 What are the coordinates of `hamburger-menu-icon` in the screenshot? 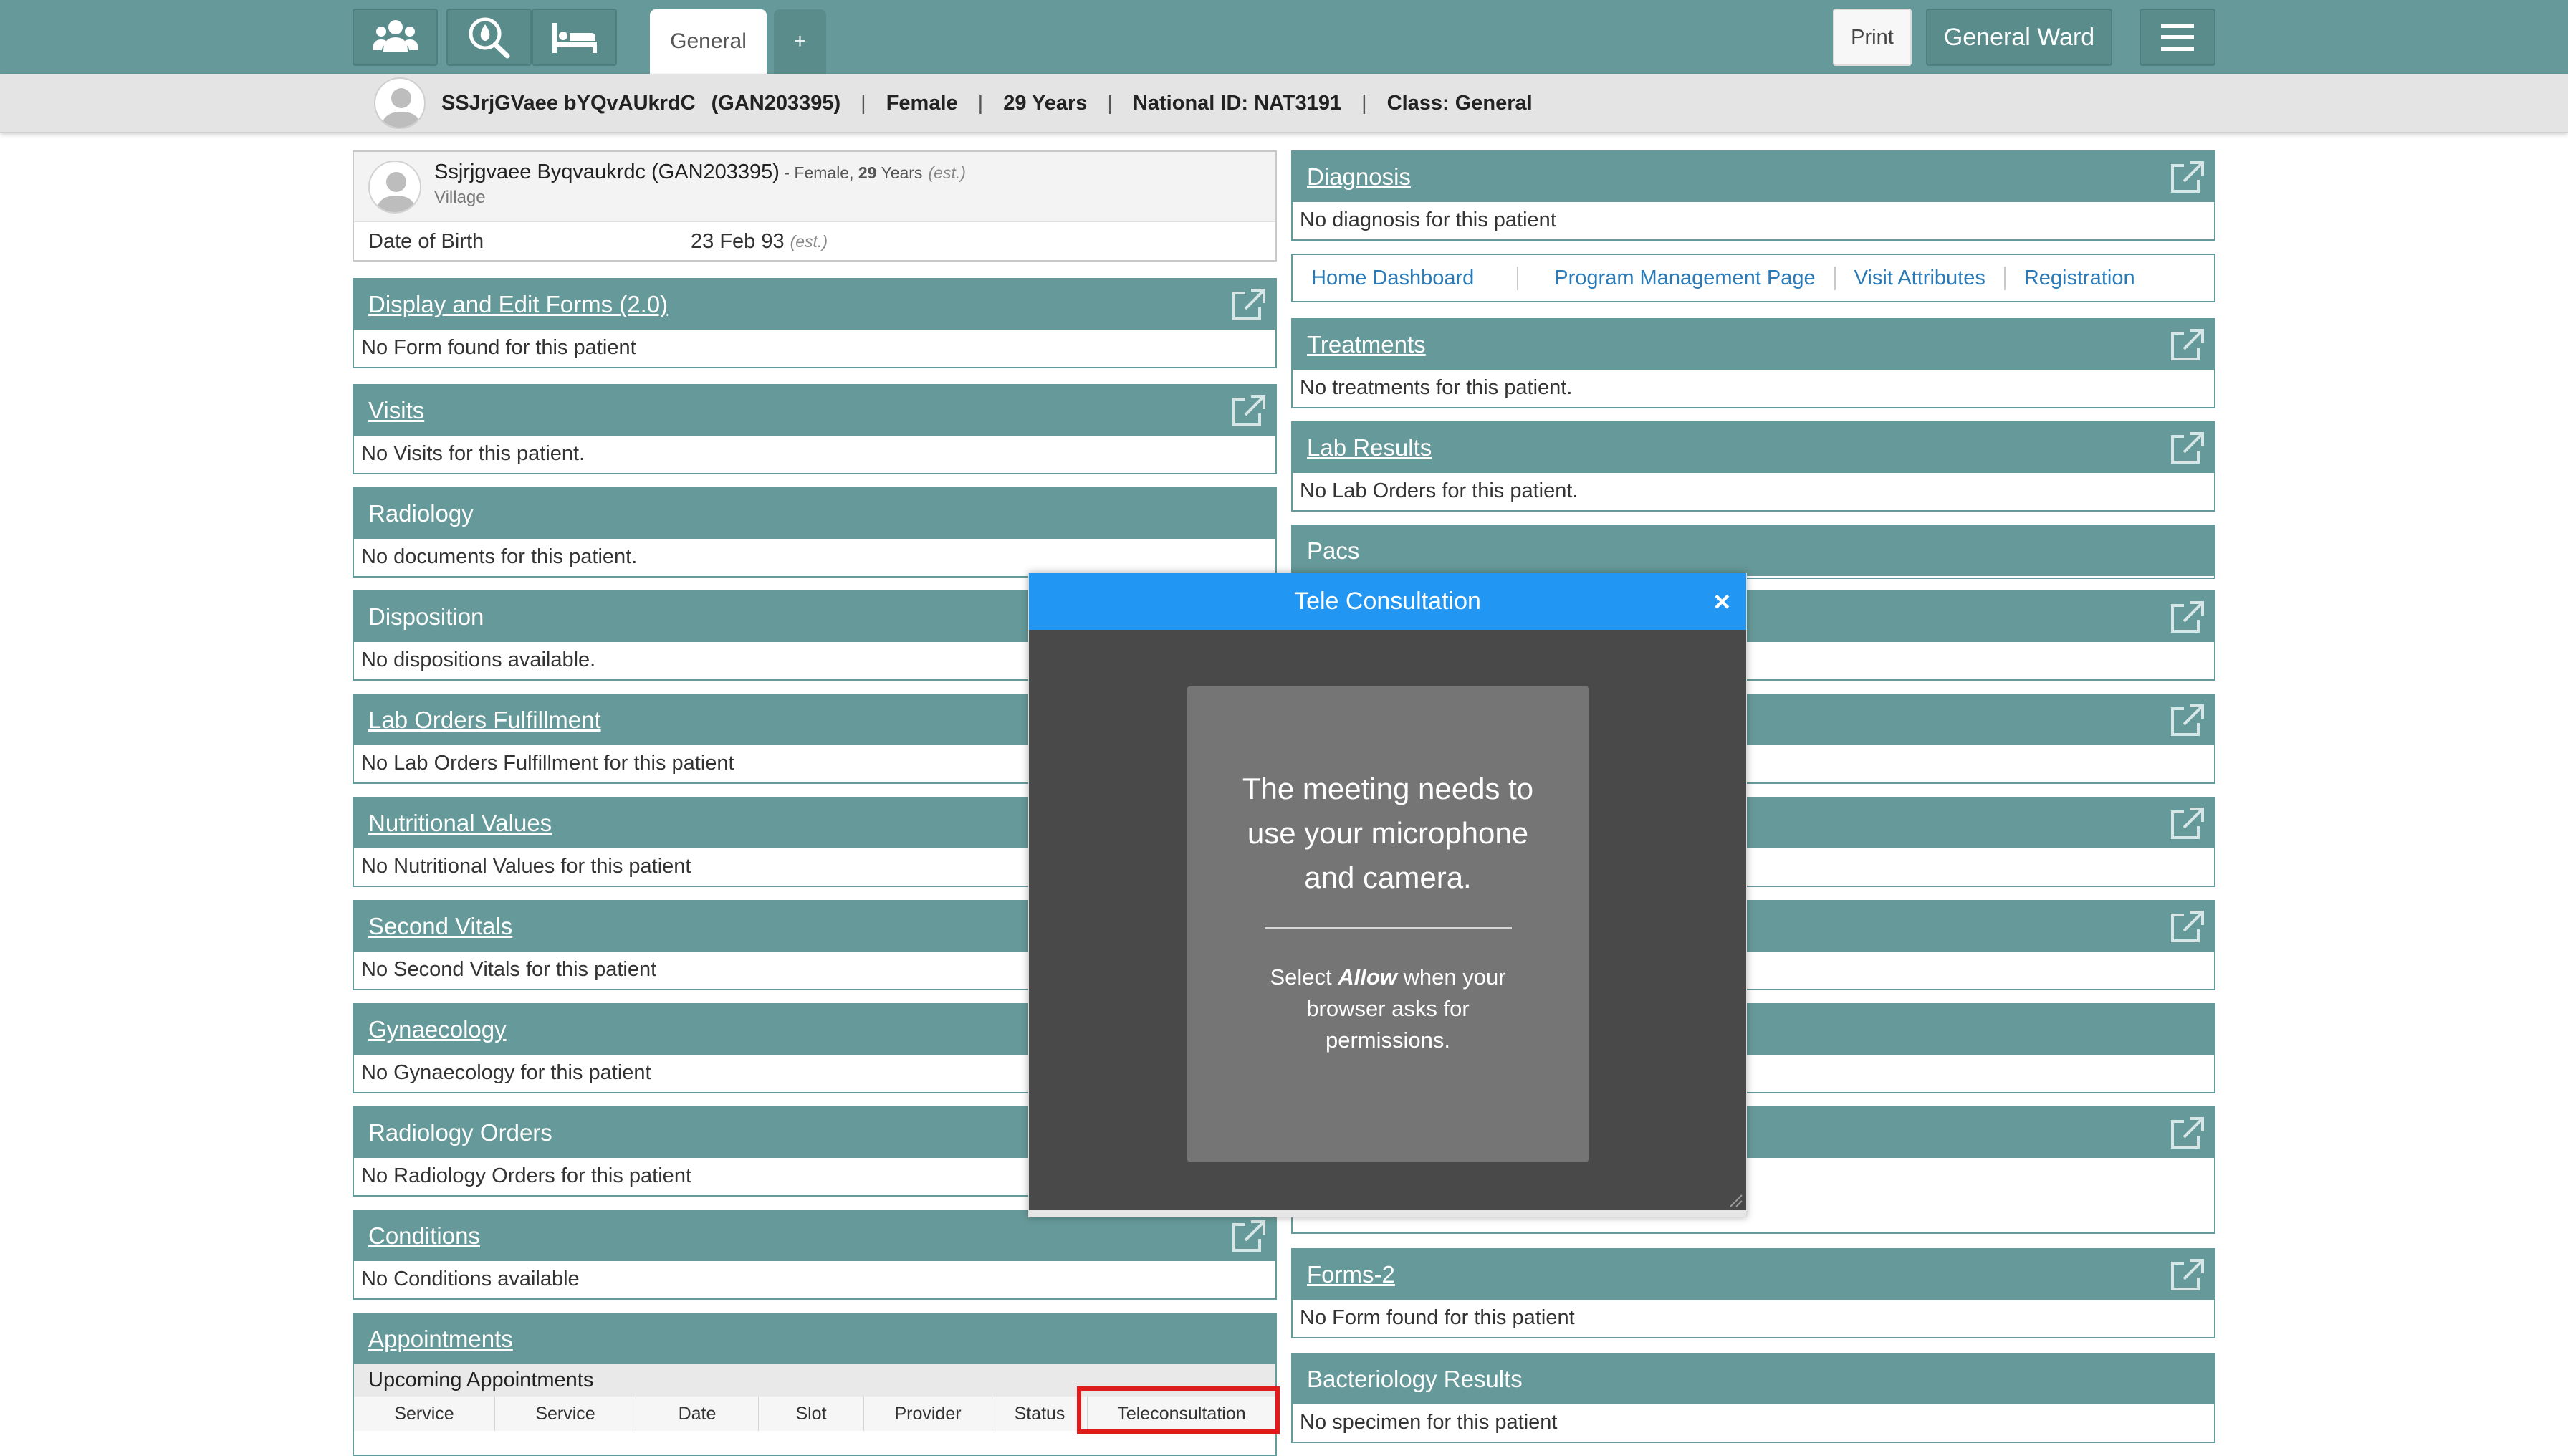 It's located at (2177, 37).